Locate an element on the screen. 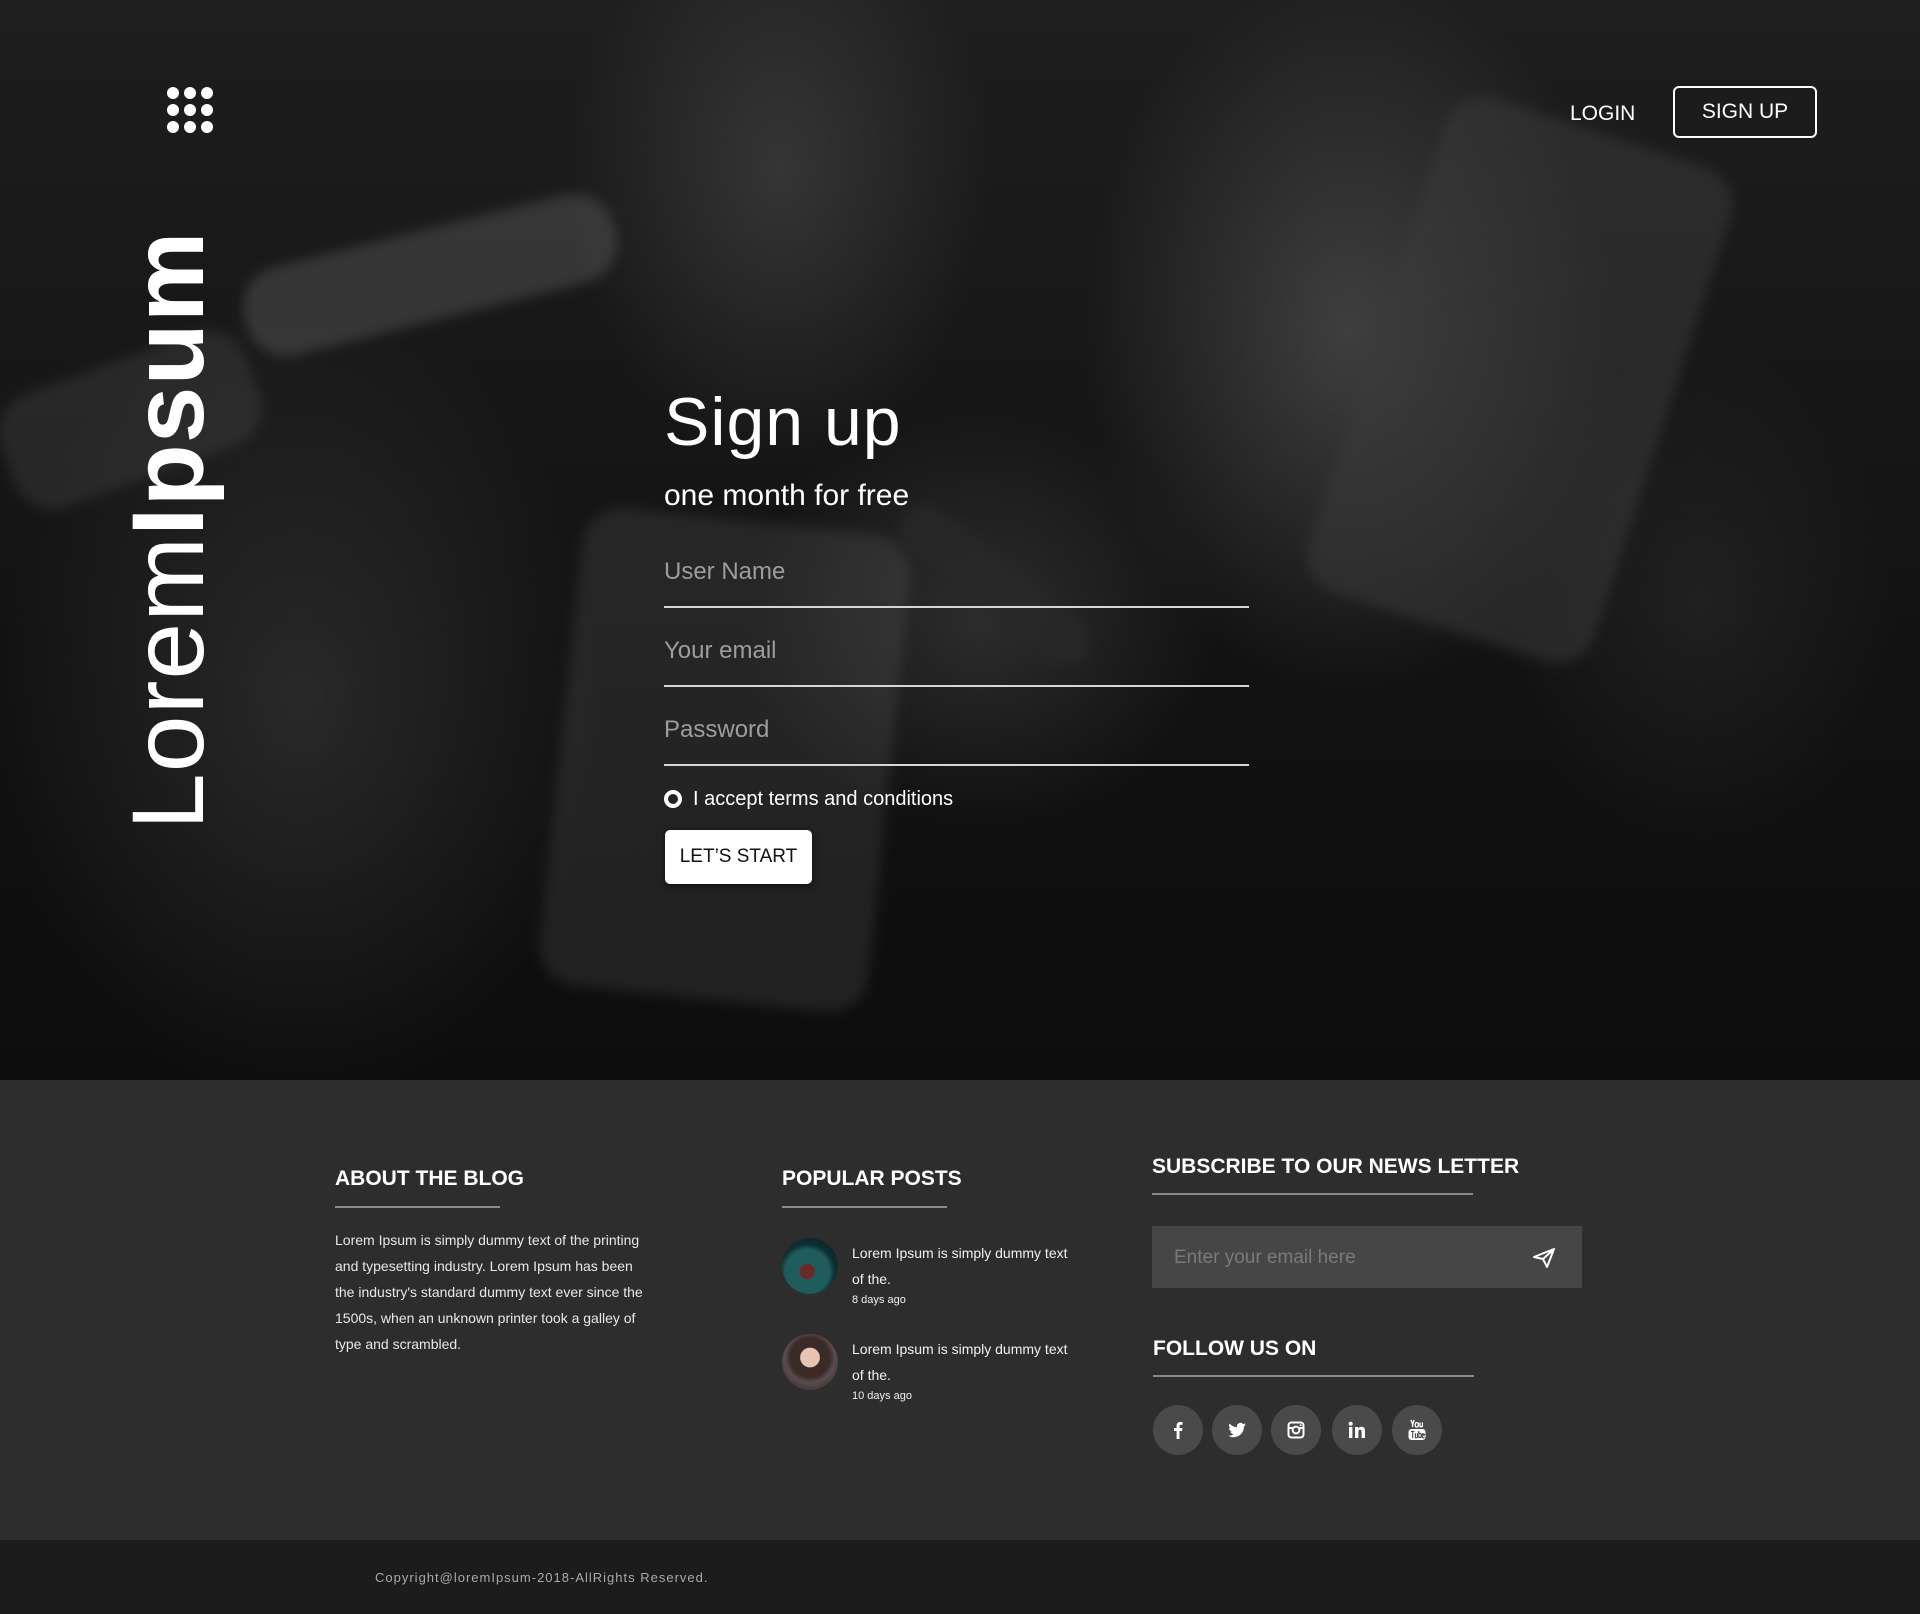 The image size is (1920, 1614). instagram-link is located at coordinates (1296, 1430).